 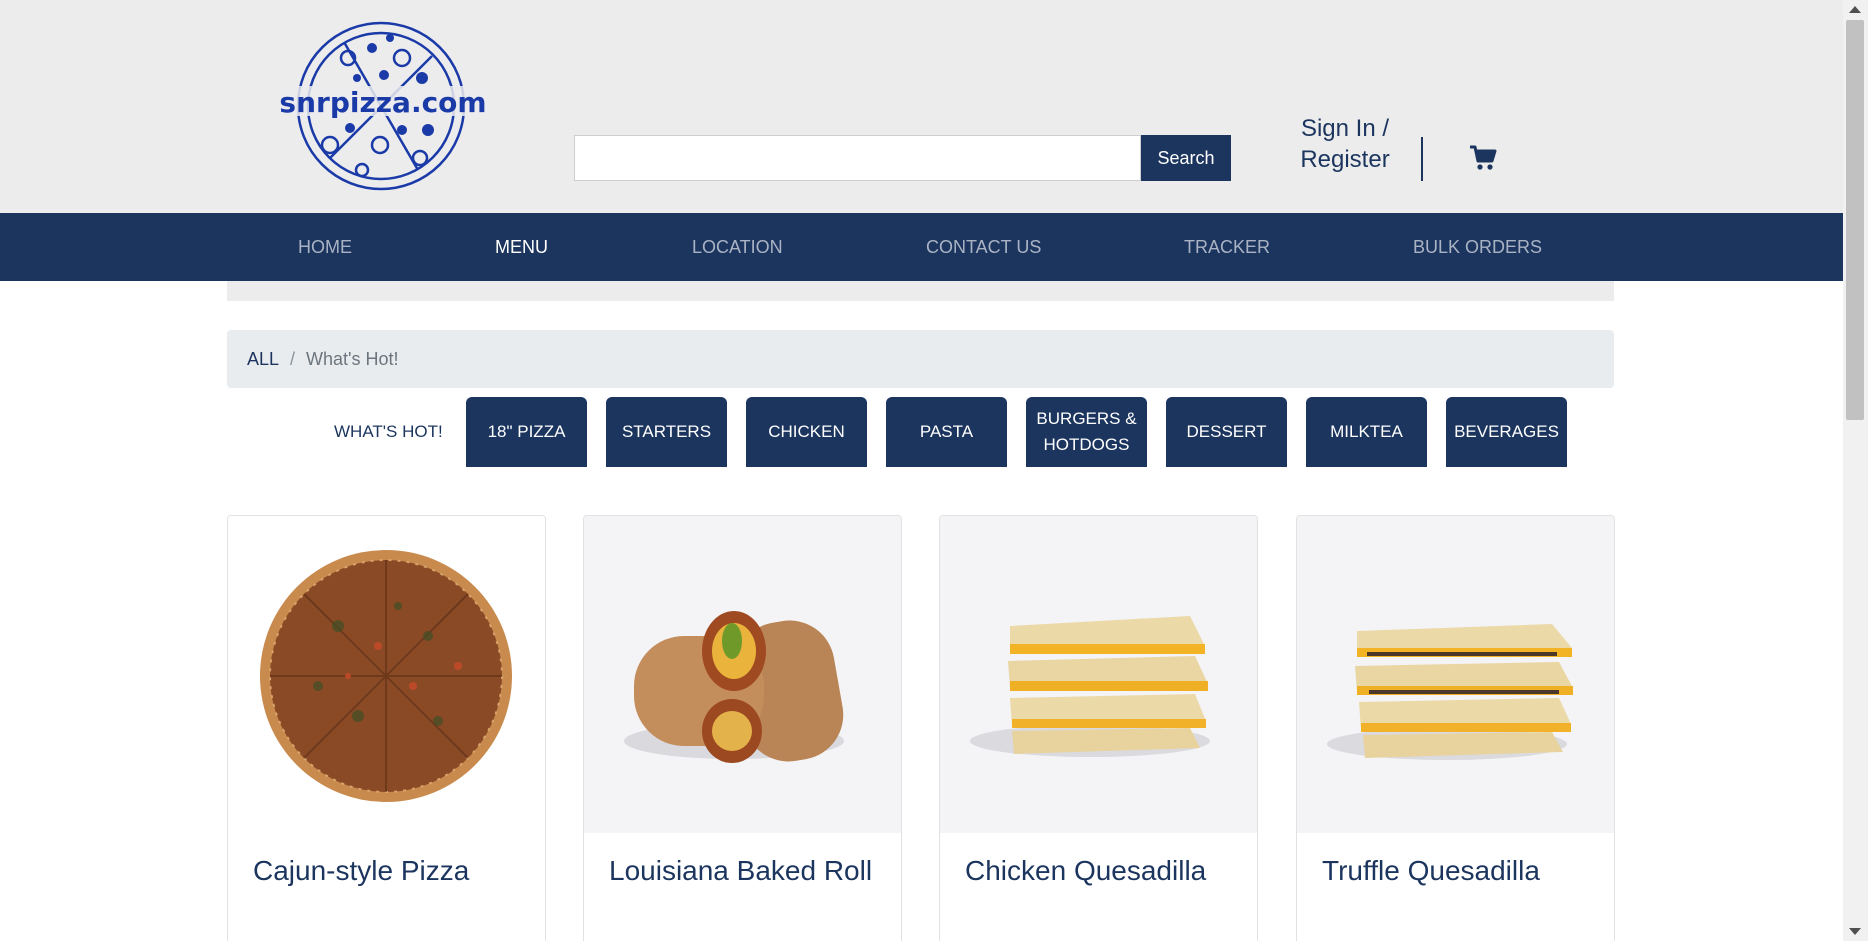 I want to click on product-card: Chicken Quesadilla, so click(x=1098, y=728).